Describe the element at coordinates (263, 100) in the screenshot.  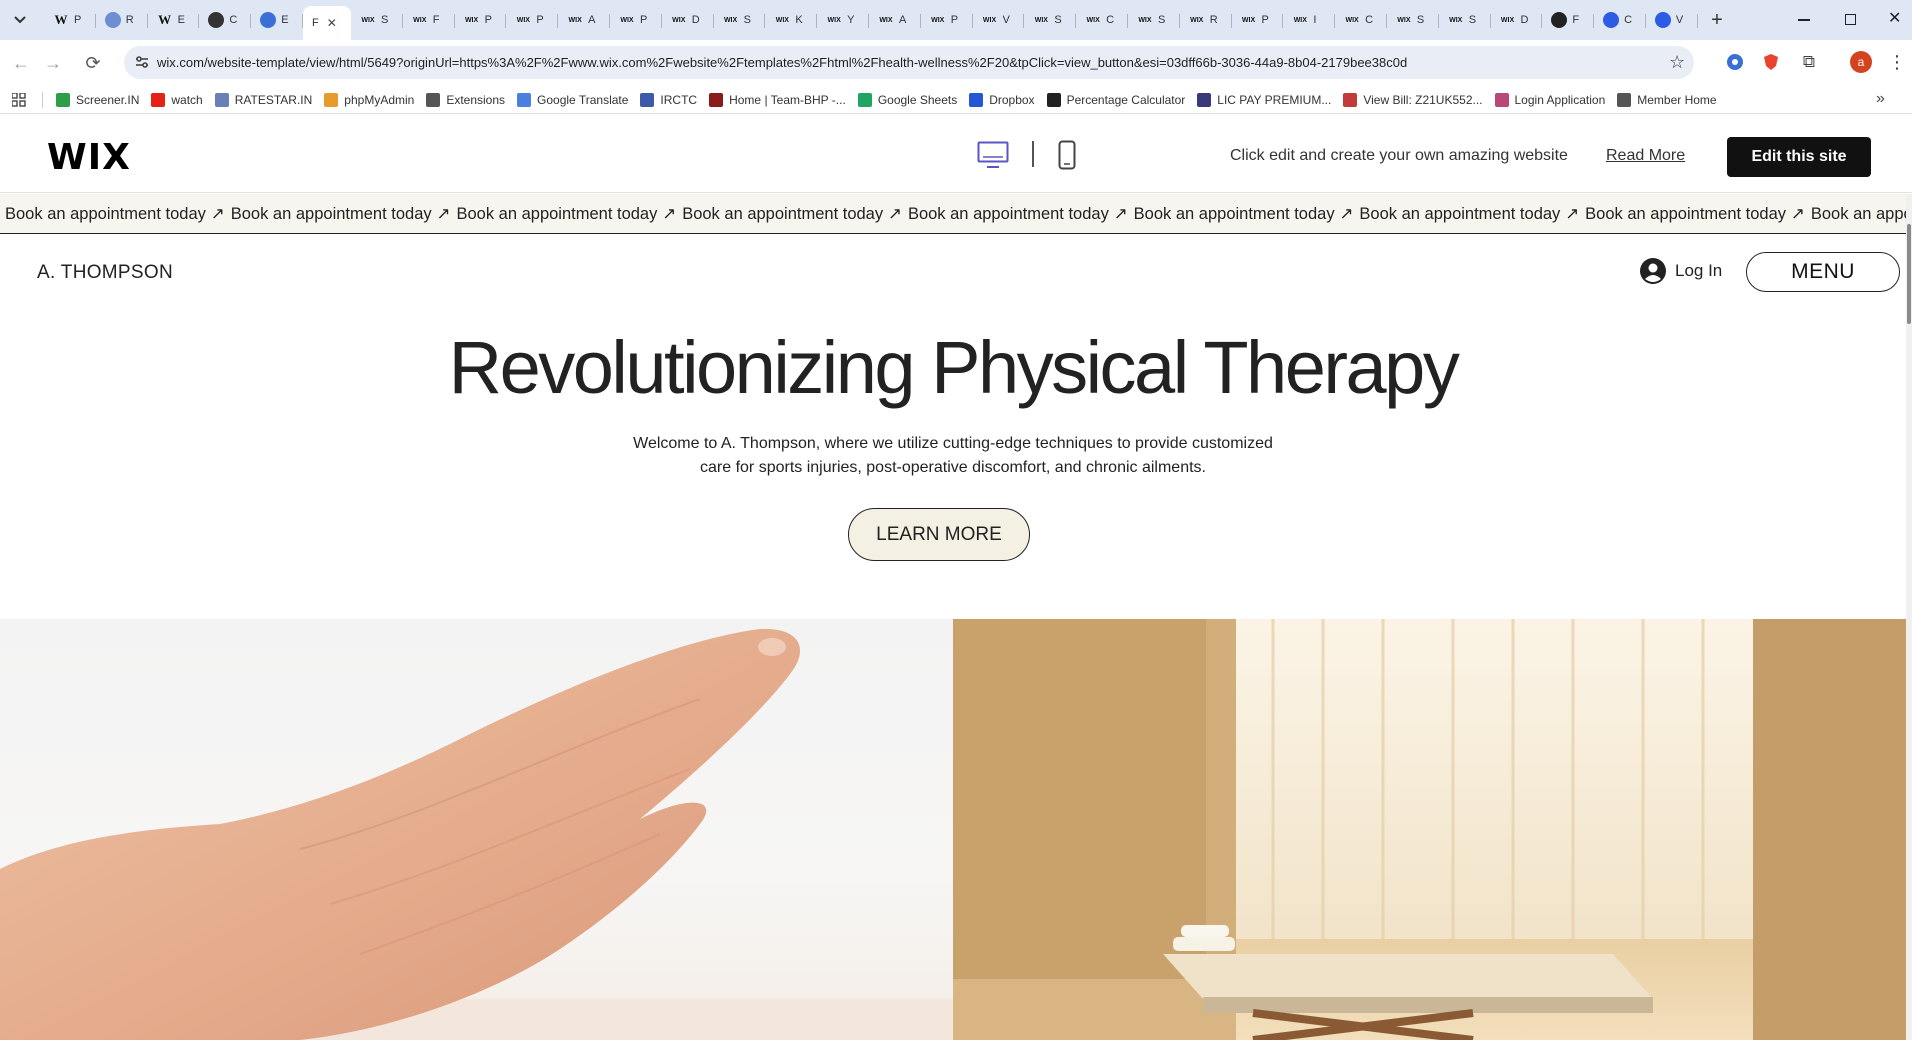
I see `bookmark-item: RATESTAR.IN` at that location.